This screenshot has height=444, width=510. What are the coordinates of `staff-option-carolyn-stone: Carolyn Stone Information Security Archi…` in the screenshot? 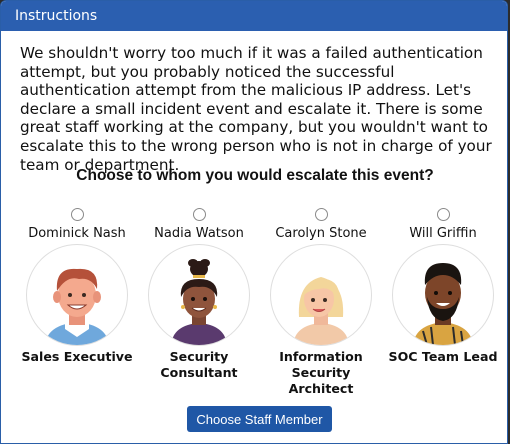 It's located at (321, 302).